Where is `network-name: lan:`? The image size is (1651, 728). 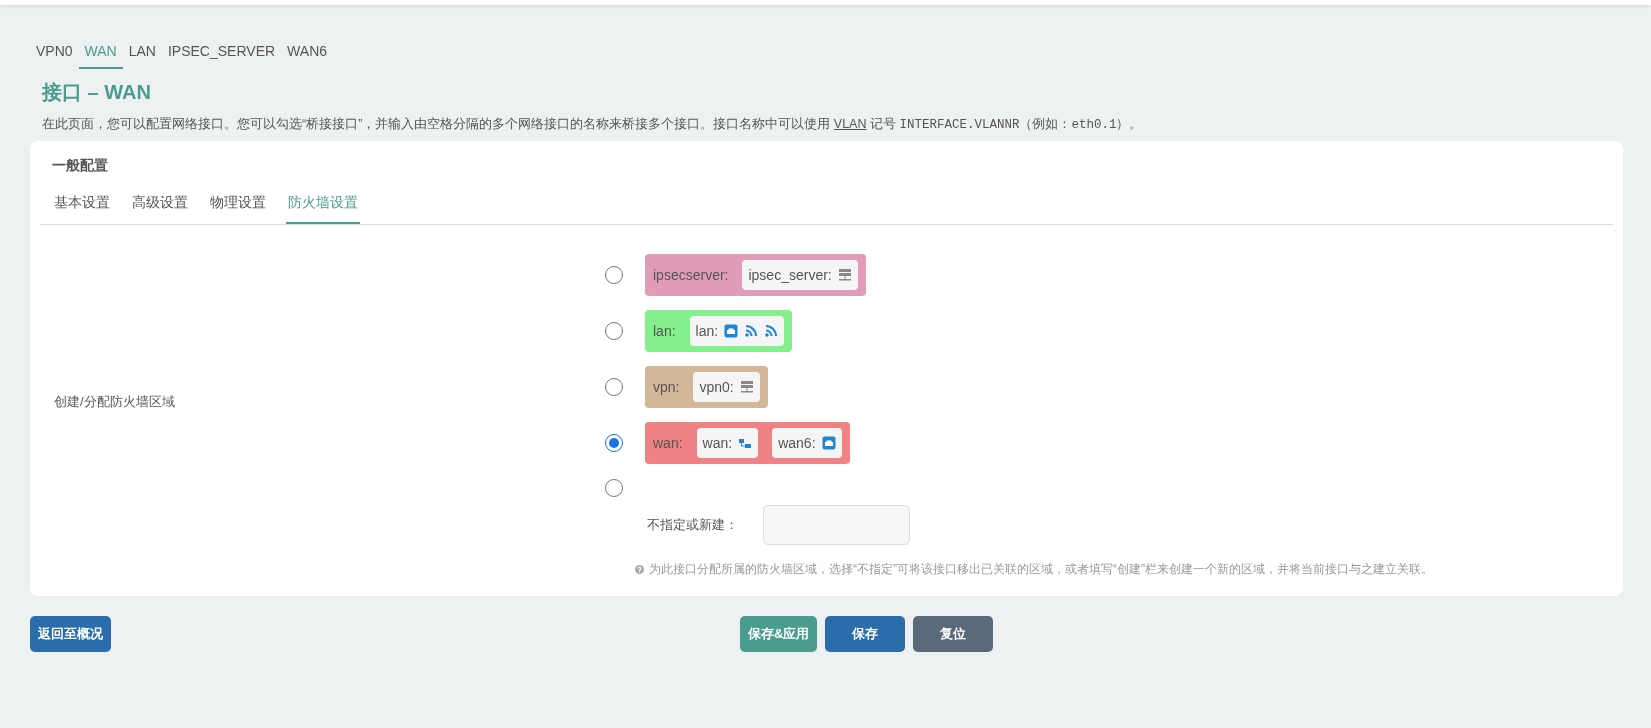 network-name: lan: is located at coordinates (707, 331).